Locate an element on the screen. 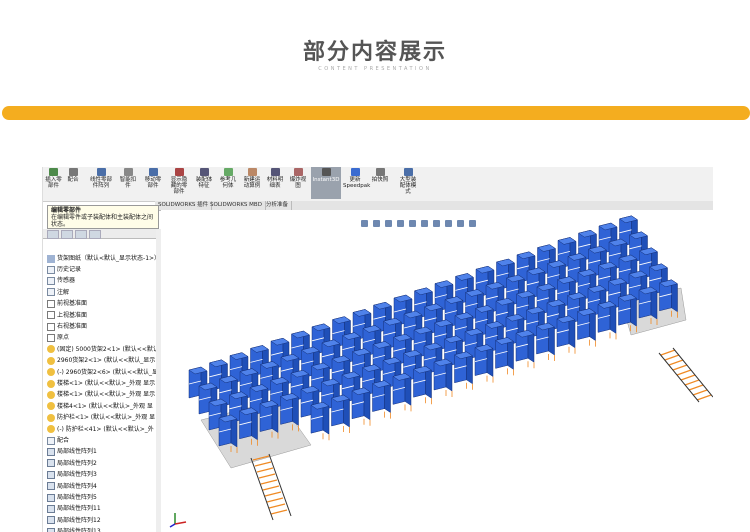 Image resolution: width=750 pixels, height=532 pixels. show-hidden-icon is located at coordinates (179, 172).